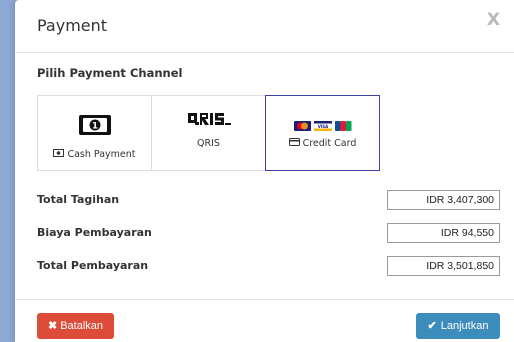 The height and width of the screenshot is (342, 514). Describe the element at coordinates (432, 326) in the screenshot. I see `check-icon: ✔` at that location.